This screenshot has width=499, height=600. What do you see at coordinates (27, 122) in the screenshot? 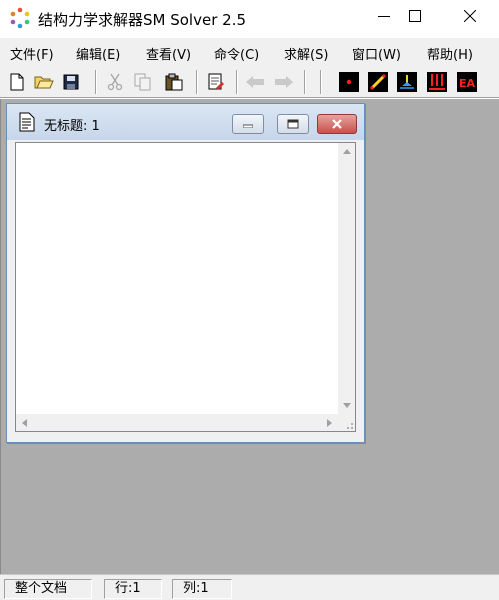
I see `document-icon` at bounding box center [27, 122].